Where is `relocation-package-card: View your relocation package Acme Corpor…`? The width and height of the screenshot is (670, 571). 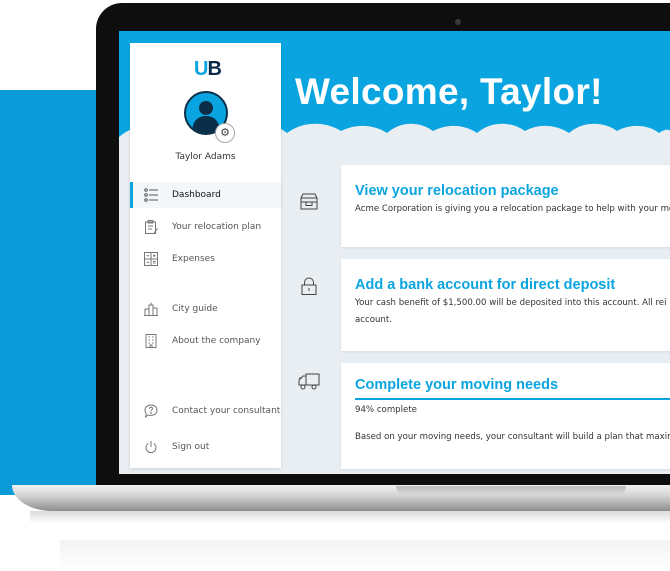 relocation-package-card: View your relocation package Acme Corpor… is located at coordinates (505, 206).